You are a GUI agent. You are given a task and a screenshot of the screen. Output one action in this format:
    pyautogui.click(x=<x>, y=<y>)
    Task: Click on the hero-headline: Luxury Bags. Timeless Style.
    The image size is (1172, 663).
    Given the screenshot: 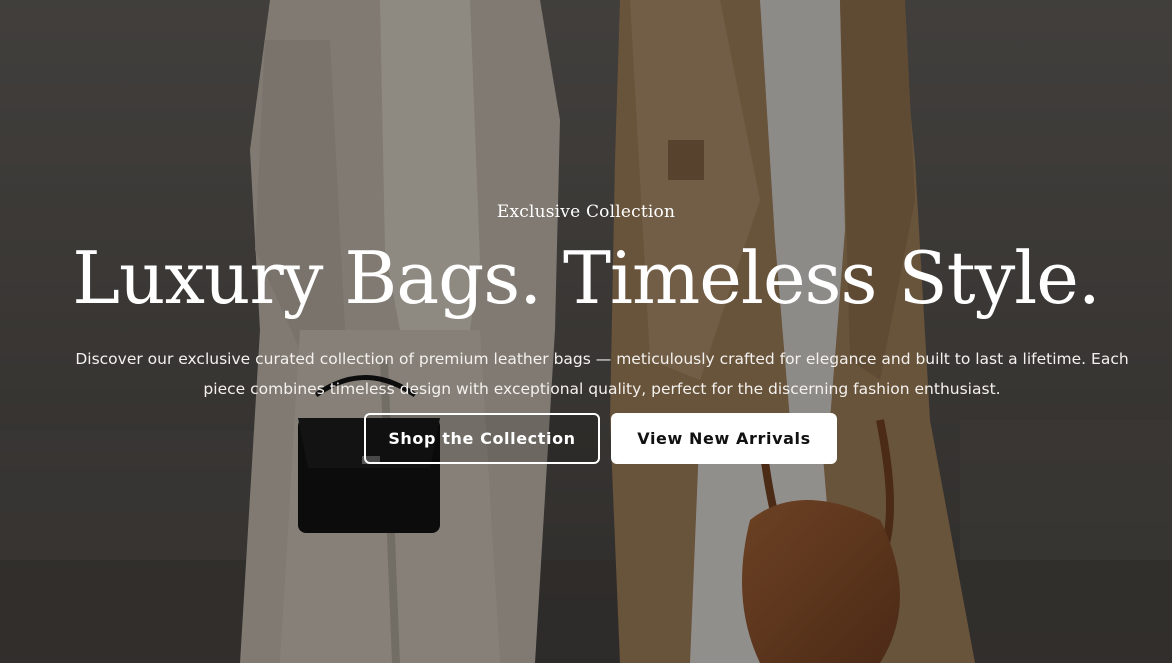 What is the action you would take?
    pyautogui.click(x=586, y=278)
    